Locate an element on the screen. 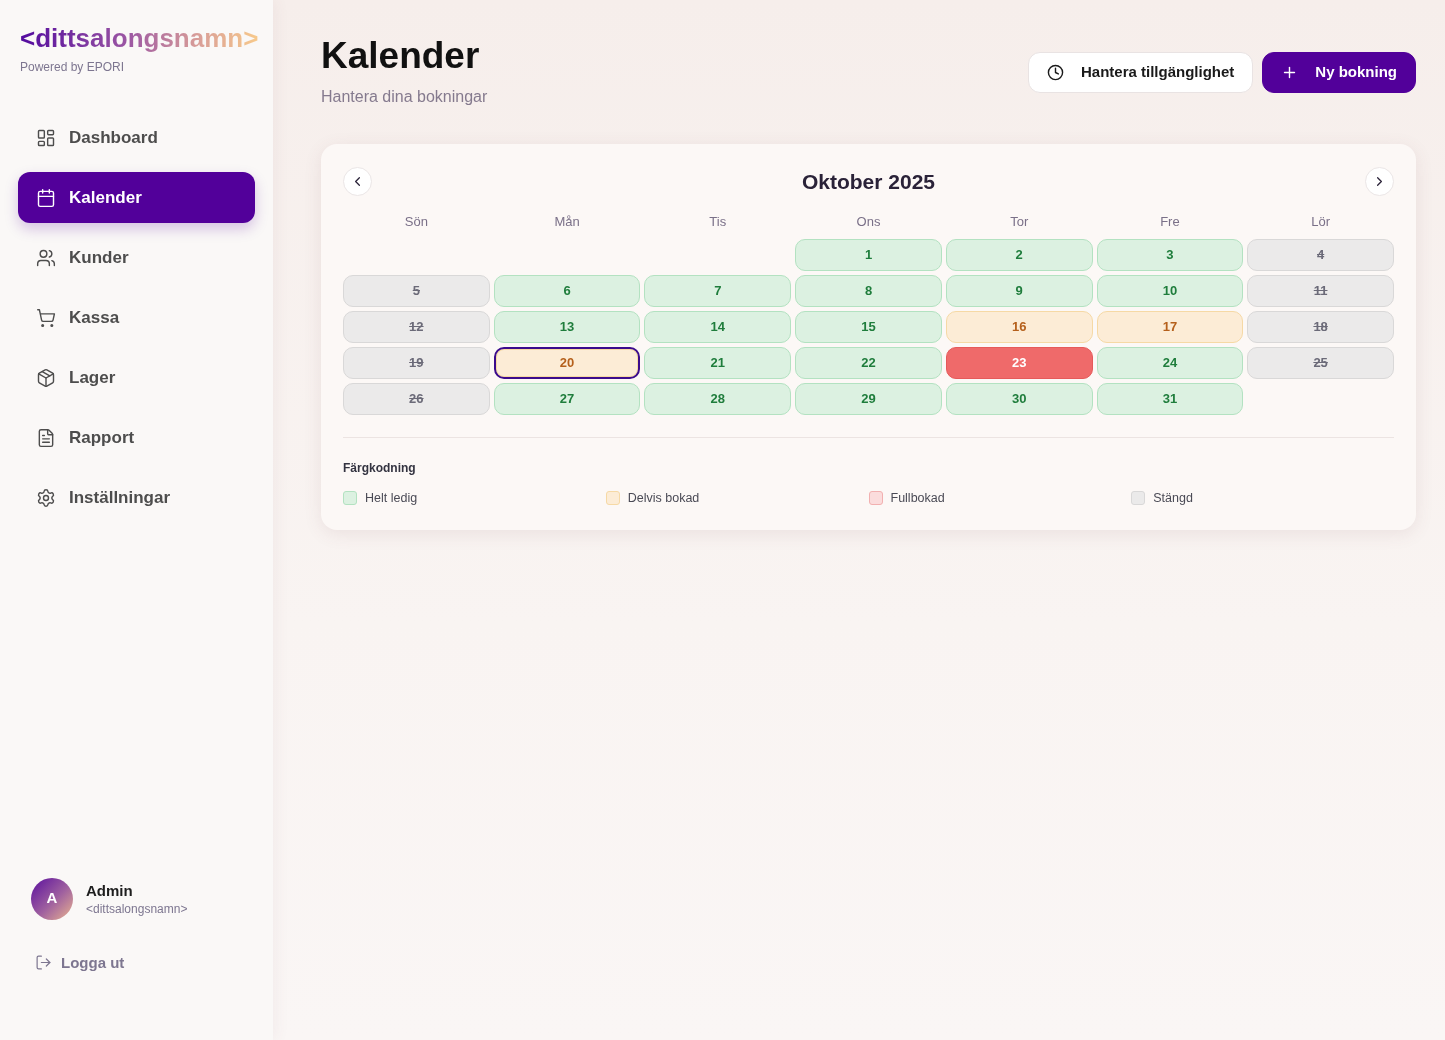 The image size is (1445, 1040). day-cell: 15 is located at coordinates (868, 327).